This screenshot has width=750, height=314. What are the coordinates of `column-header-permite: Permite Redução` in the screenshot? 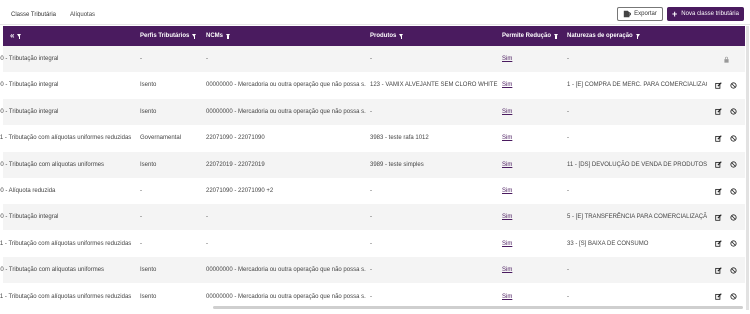 It's located at (530, 36).